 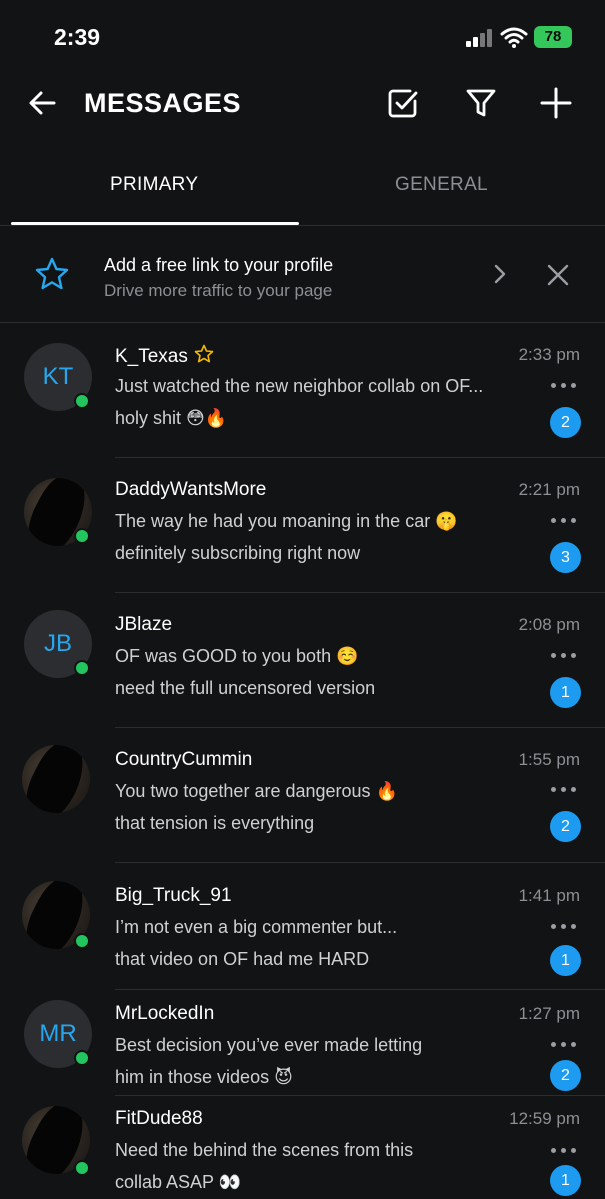 I want to click on message-preview-line2: him in those videos 😈, so click(x=204, y=1077).